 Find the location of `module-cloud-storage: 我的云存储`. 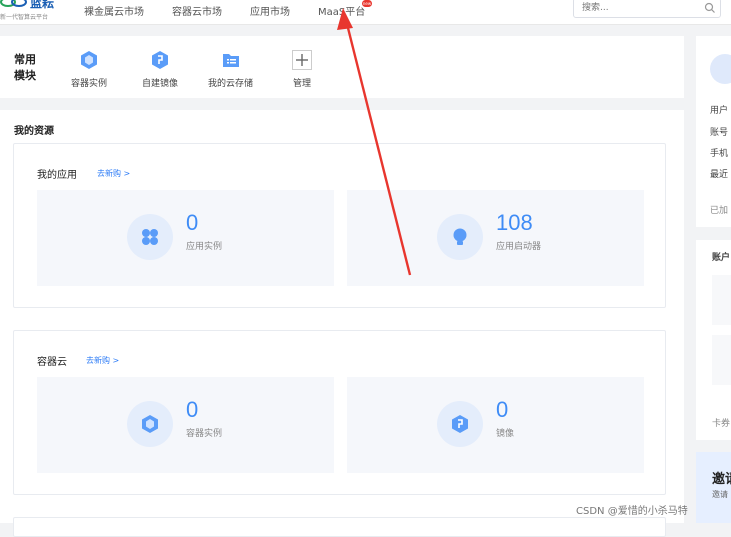

module-cloud-storage: 我的云存储 is located at coordinates (230, 69).